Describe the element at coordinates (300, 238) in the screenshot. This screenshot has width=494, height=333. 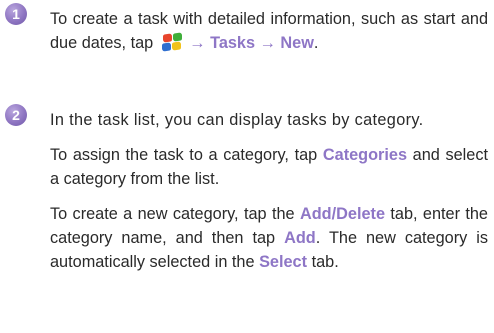
I see `keyword-add: Add` at that location.